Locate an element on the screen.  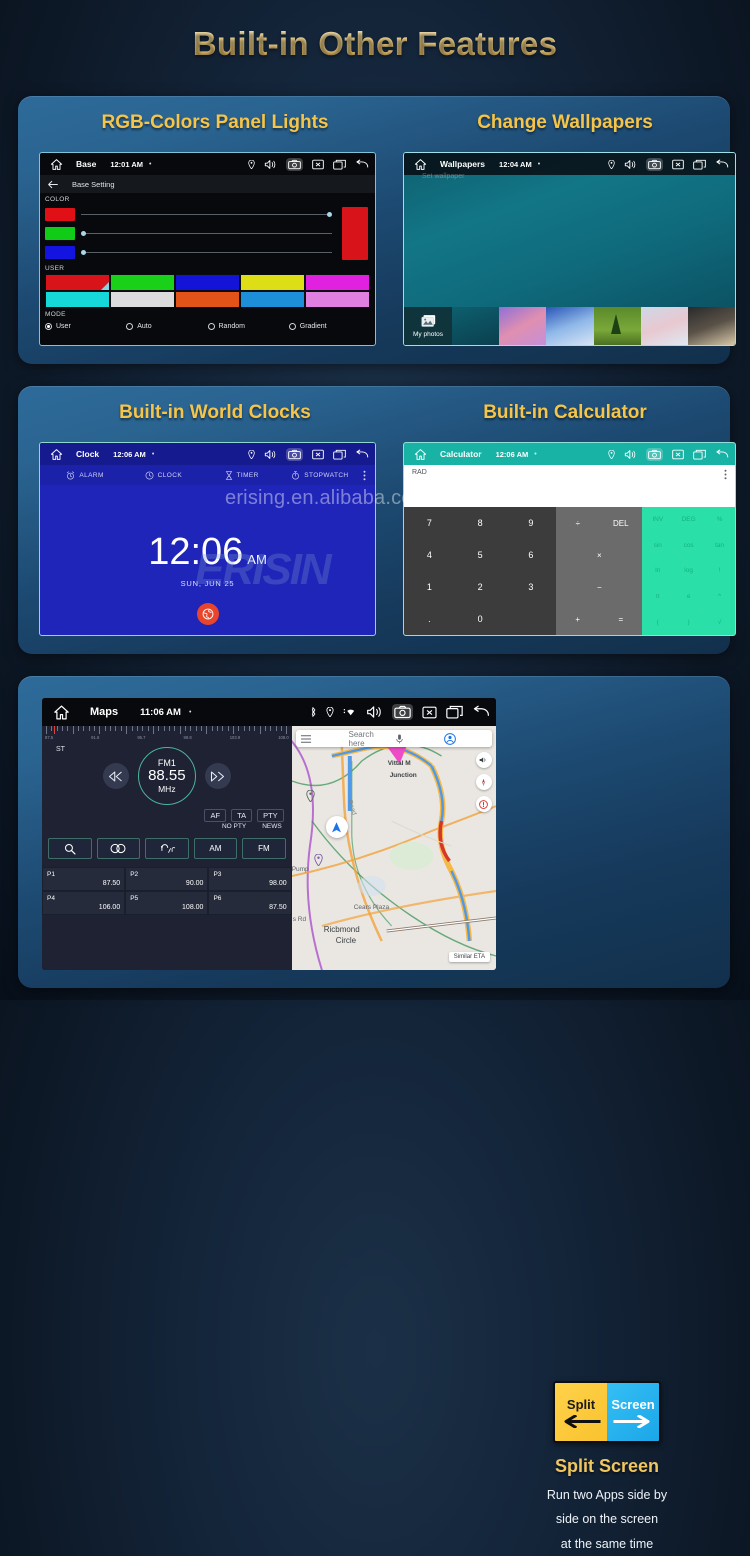
rgb-slider-red is located at coordinates (191, 214).